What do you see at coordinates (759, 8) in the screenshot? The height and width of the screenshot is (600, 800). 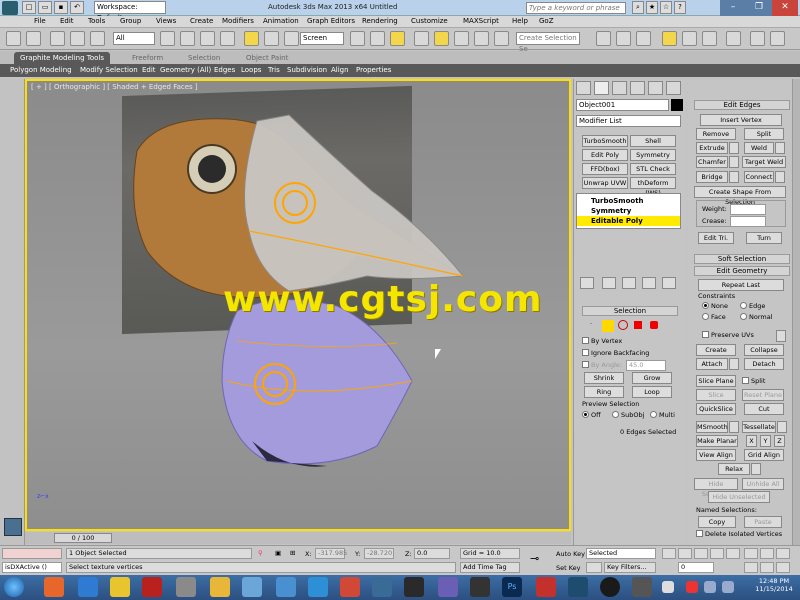 I see `maximize-button: ❐` at bounding box center [759, 8].